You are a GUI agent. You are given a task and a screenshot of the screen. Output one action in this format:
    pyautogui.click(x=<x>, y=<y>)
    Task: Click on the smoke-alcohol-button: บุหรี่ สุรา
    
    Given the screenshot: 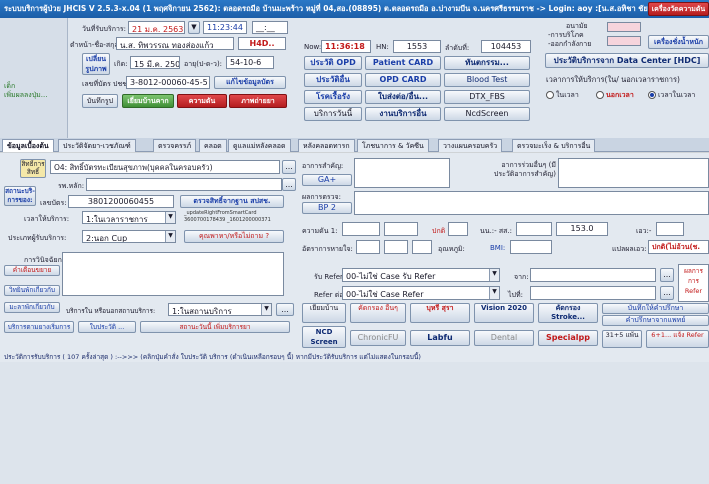 What is the action you would take?
    pyautogui.click(x=440, y=313)
    